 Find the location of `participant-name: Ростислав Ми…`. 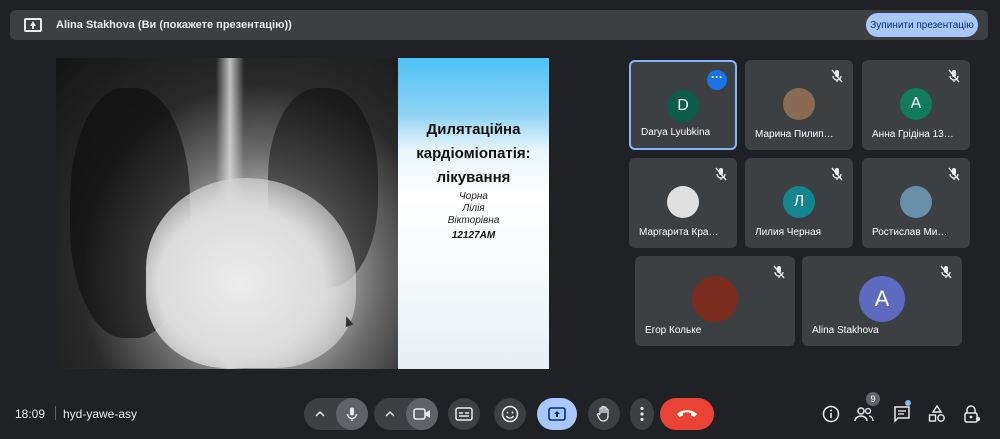

participant-name: Ростислав Ми… is located at coordinates (910, 232).